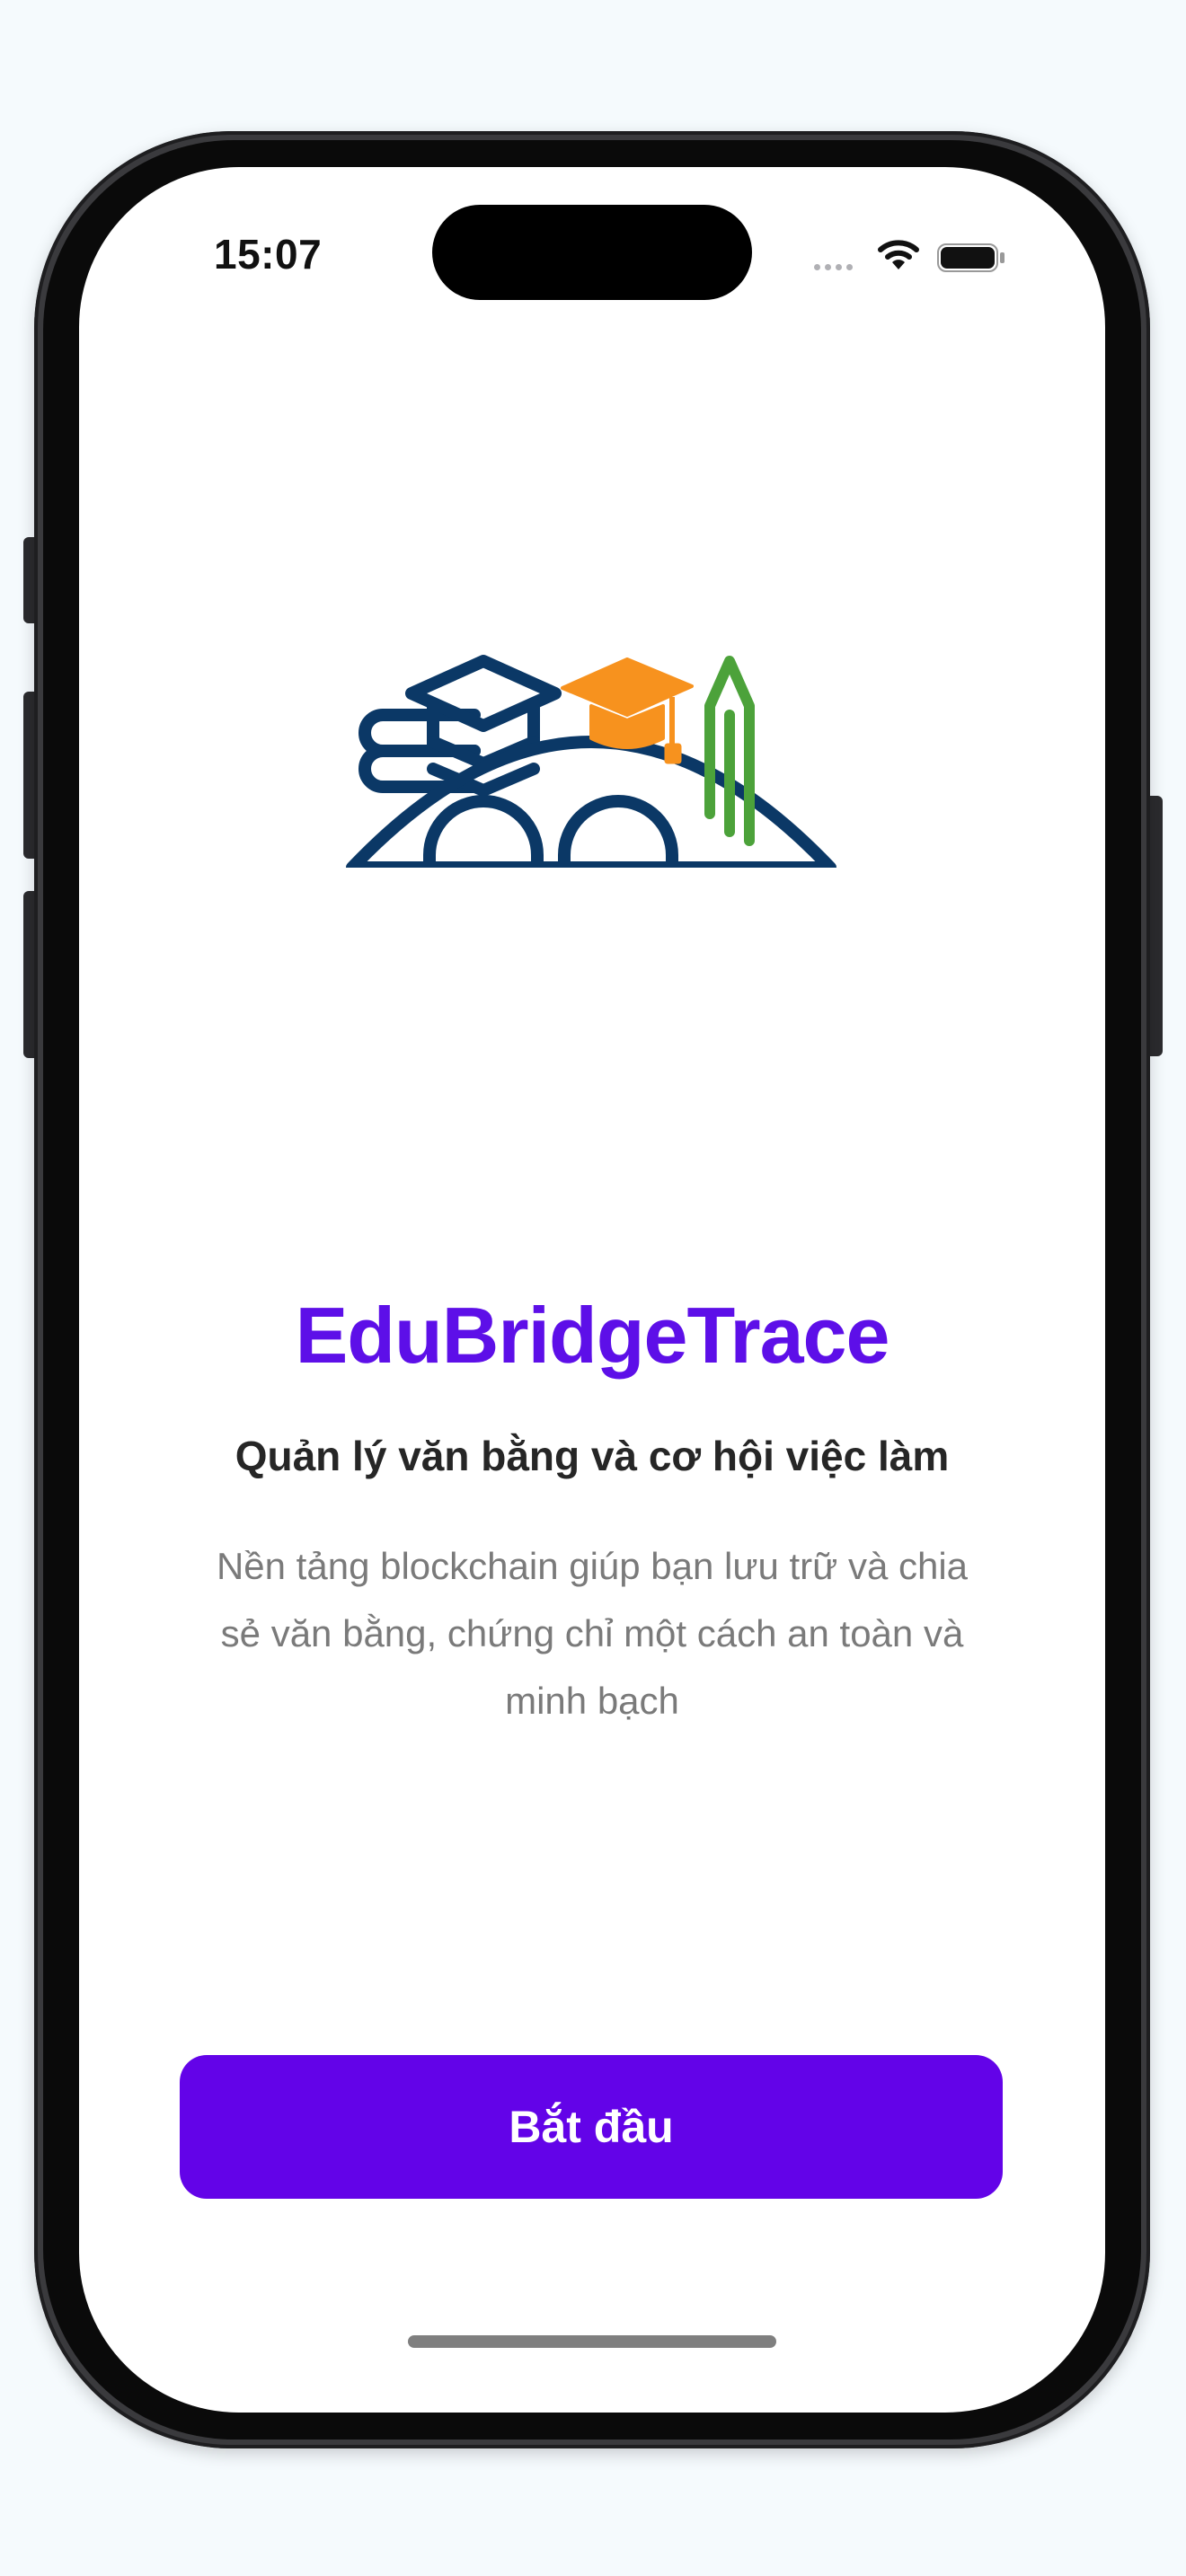 This screenshot has width=1186, height=2576. What do you see at coordinates (591, 761) in the screenshot?
I see `edubridge-logo-icon` at bounding box center [591, 761].